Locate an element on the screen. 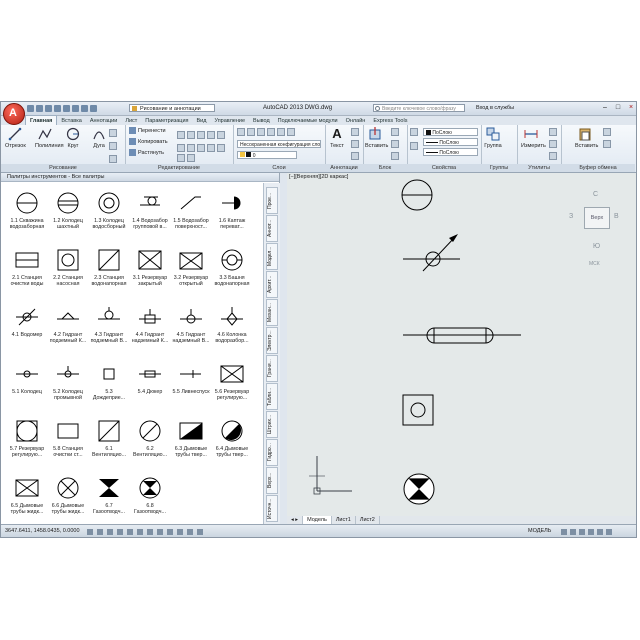 Image resolution: width=640 pixels, height=640 pixels. dyn-icon is located at coordinates (160, 532).